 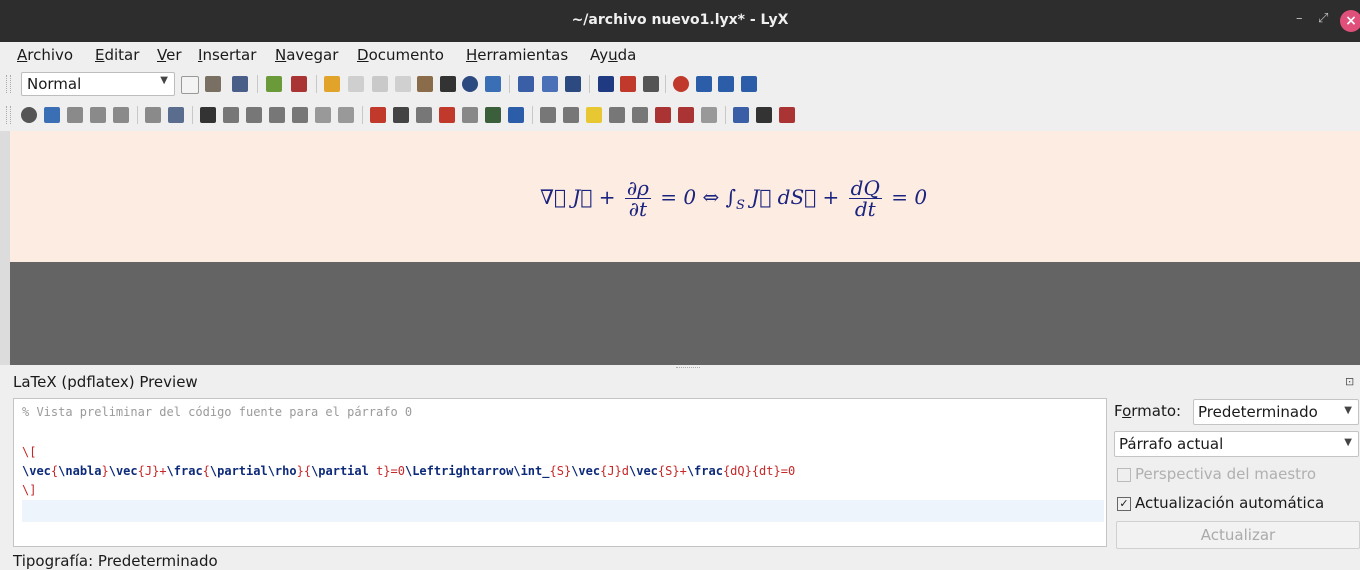 What do you see at coordinates (606, 84) in the screenshot?
I see `math-sigma-icon` at bounding box center [606, 84].